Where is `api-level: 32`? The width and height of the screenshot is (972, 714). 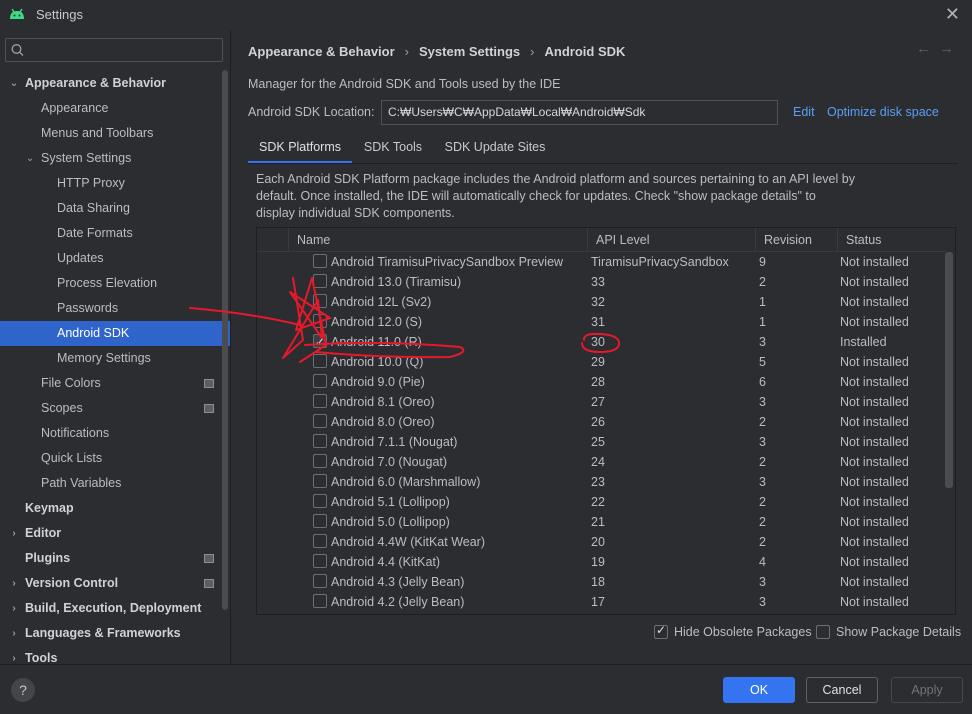
api-level: 32 is located at coordinates (598, 302).